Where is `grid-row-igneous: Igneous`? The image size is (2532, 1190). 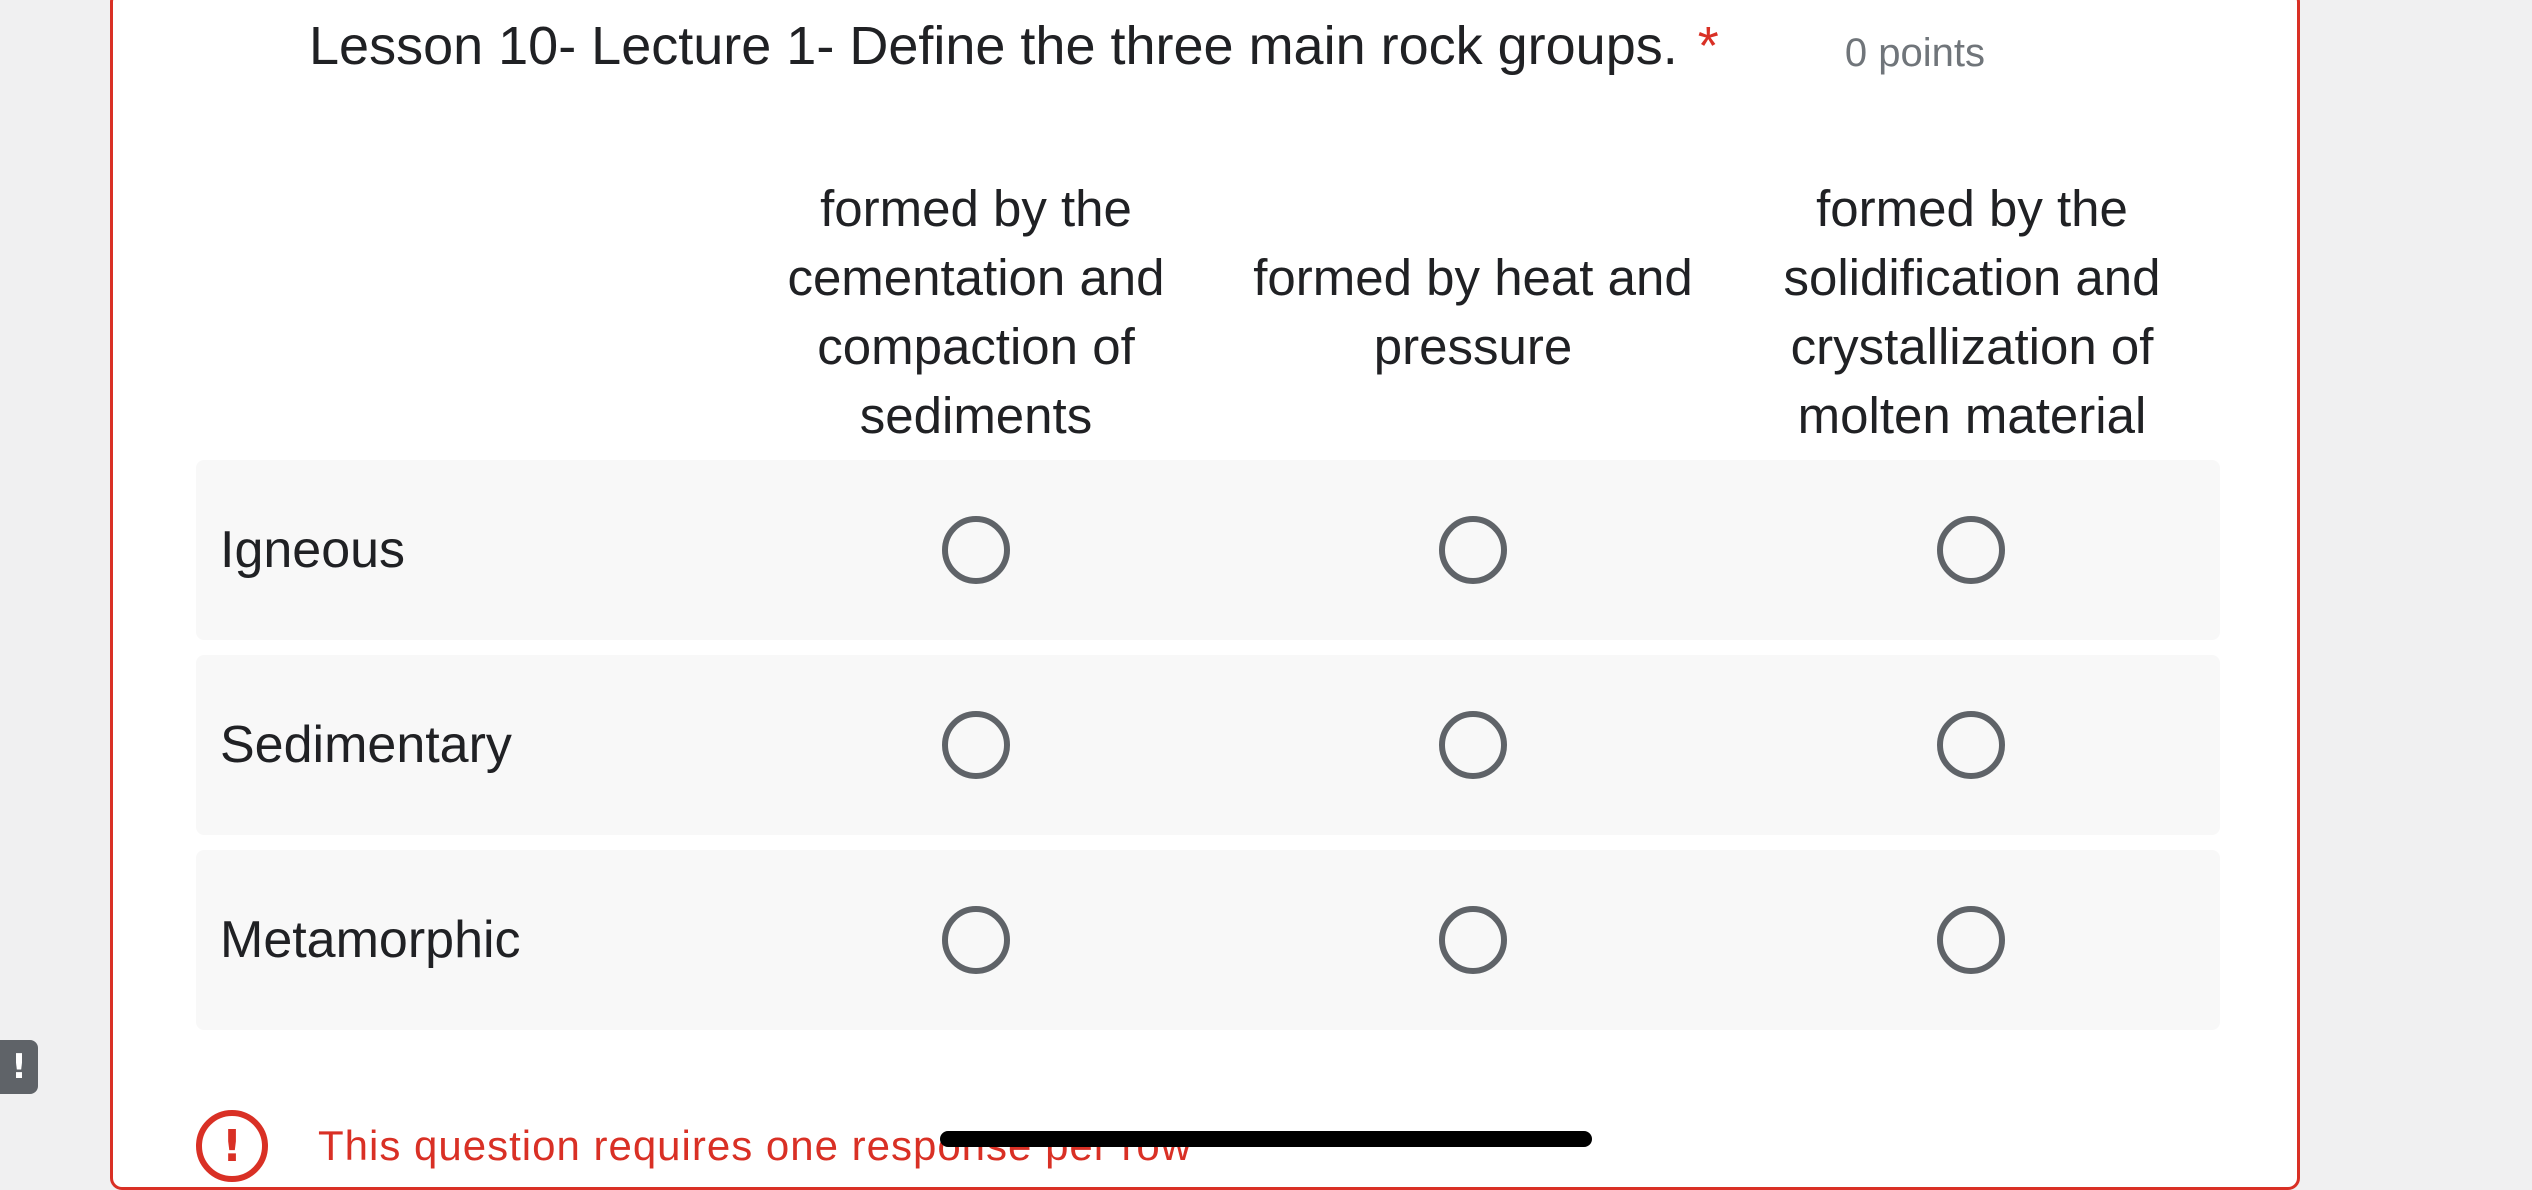
grid-row-igneous: Igneous is located at coordinates (1208, 550).